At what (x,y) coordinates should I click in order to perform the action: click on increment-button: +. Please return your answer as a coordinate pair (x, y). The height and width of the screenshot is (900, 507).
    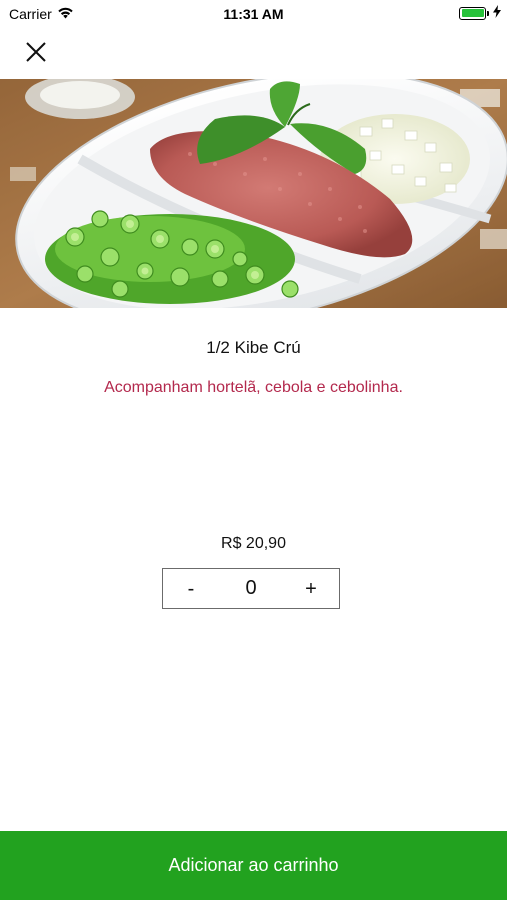
    Looking at the image, I should click on (311, 589).